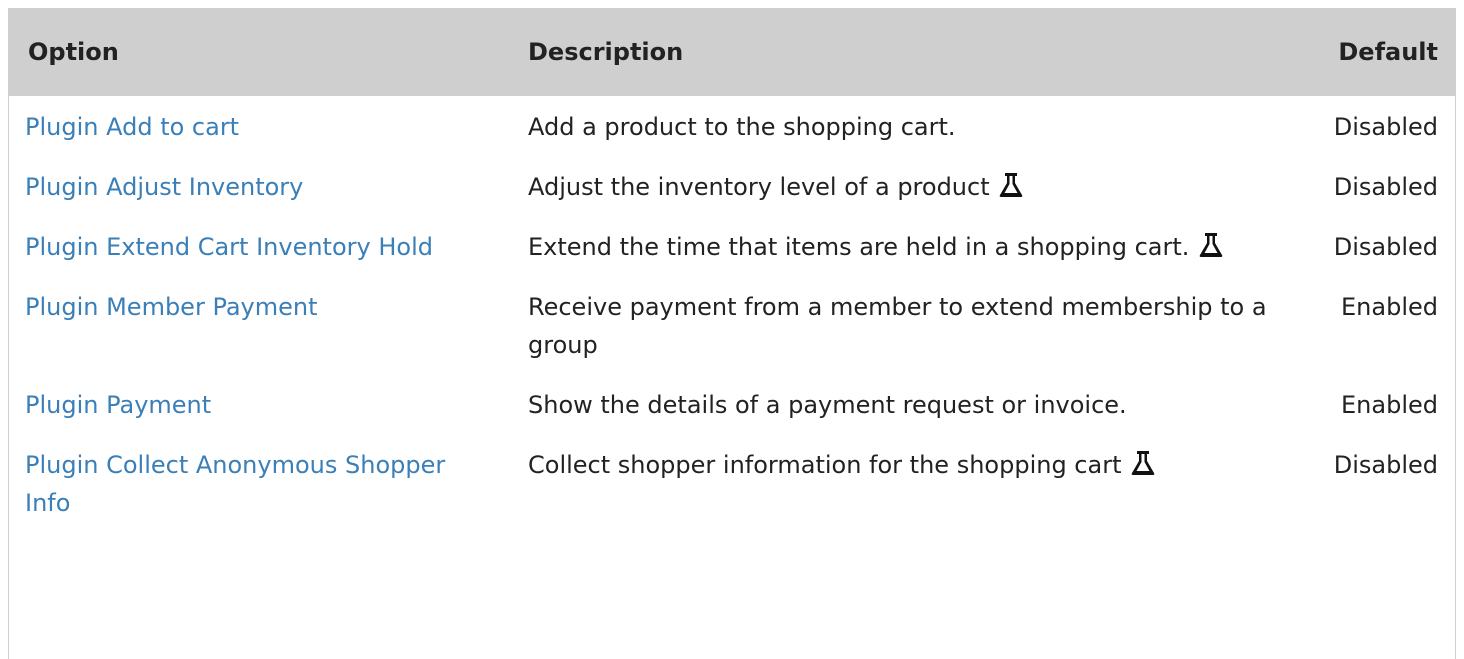 This screenshot has height=659, width=1464. What do you see at coordinates (262, 325) in the screenshot?
I see `option-cell: Plugin Member Payment` at bounding box center [262, 325].